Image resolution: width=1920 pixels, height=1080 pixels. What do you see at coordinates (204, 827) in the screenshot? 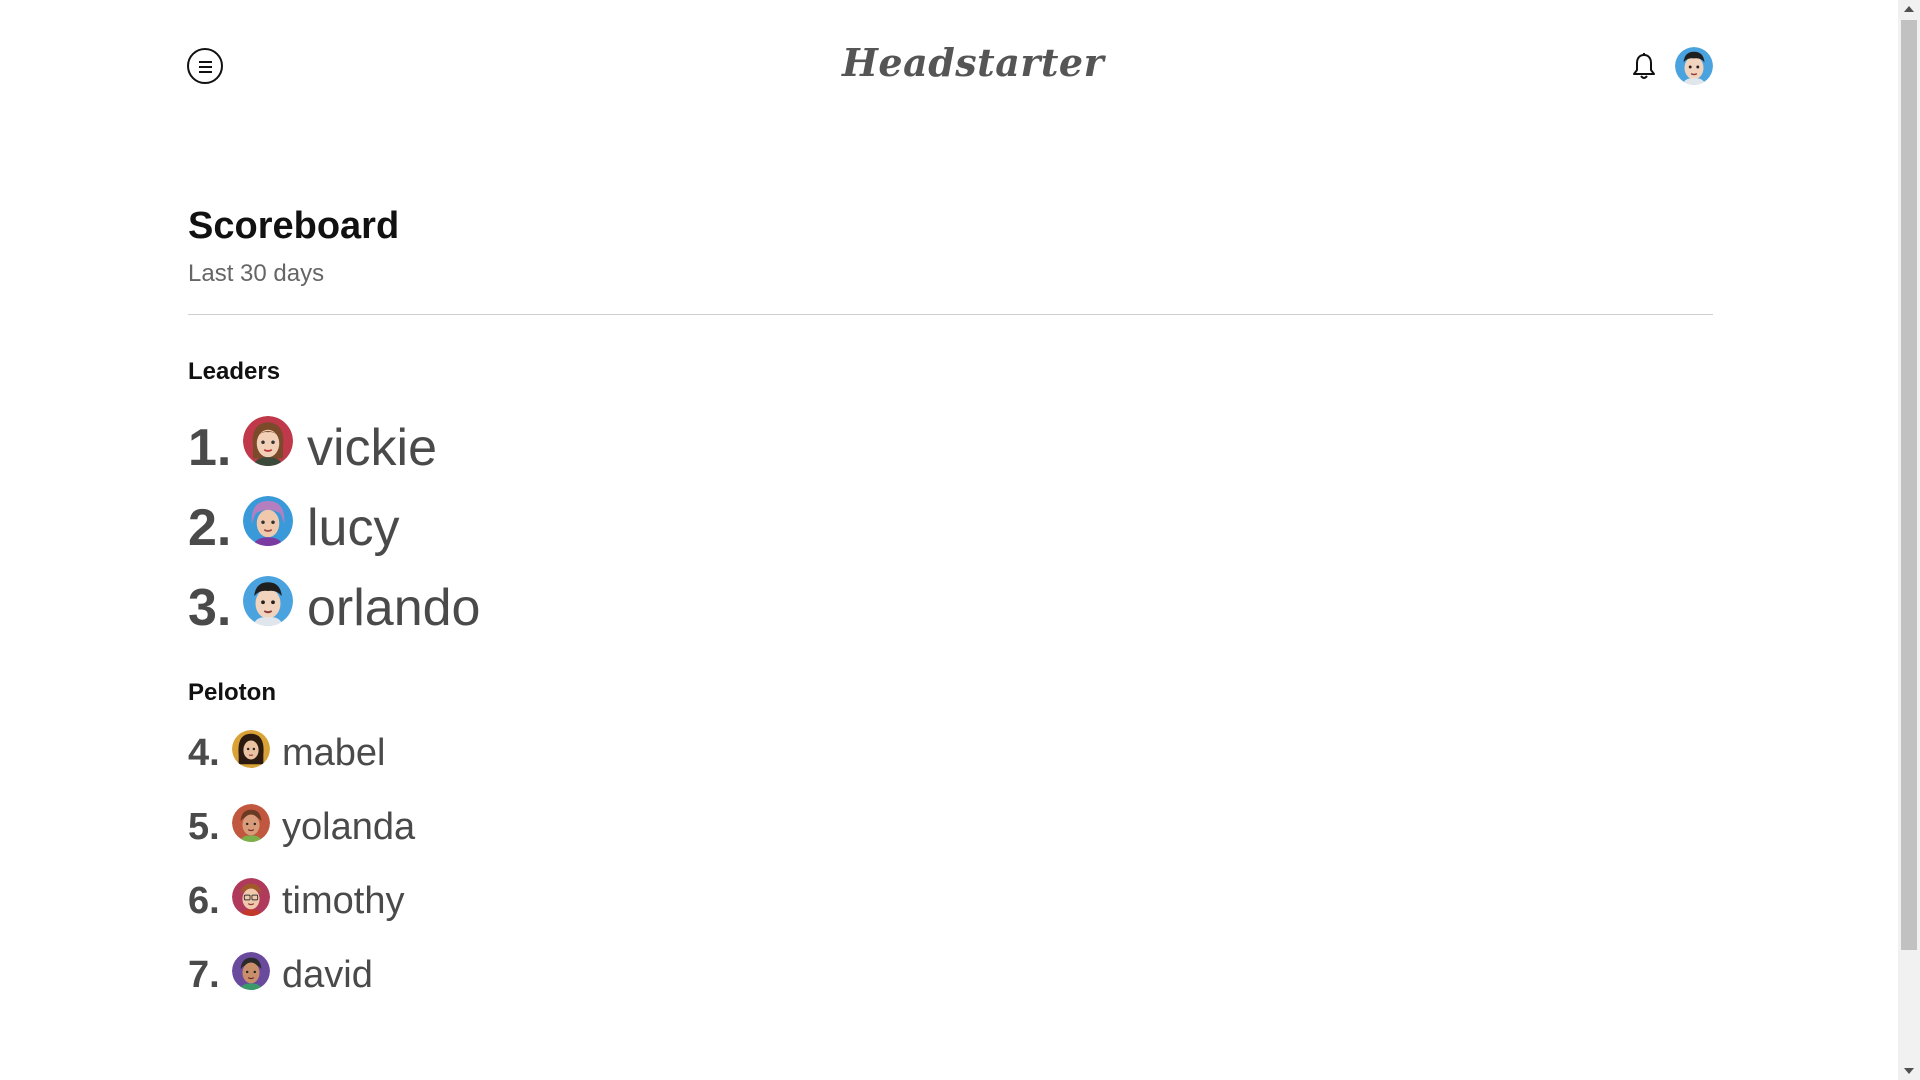
I see `rank-number: 5.` at bounding box center [204, 827].